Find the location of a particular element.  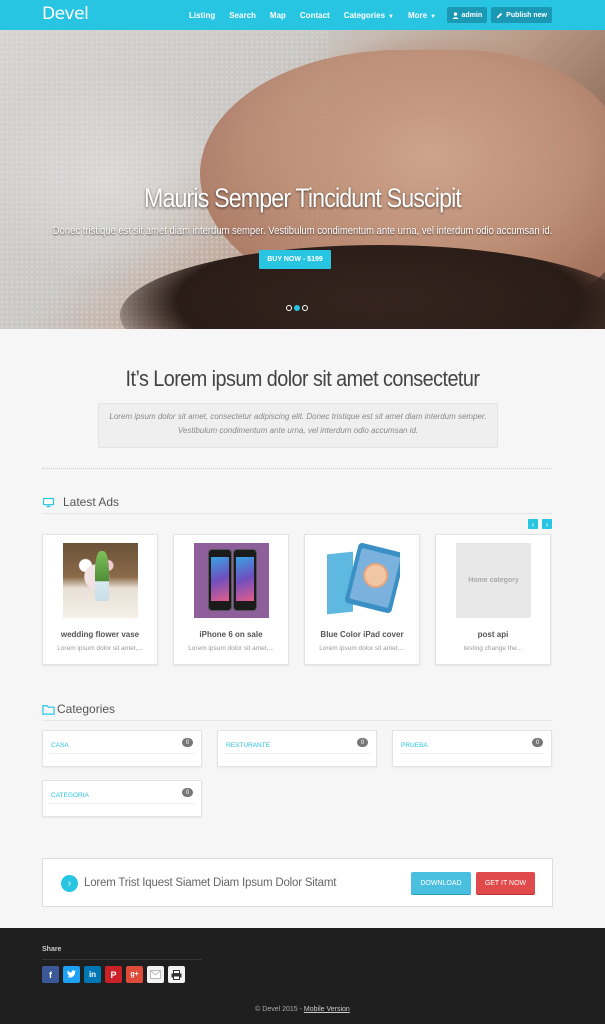

copyright: © Devel 2015 - Mobile Version is located at coordinates (302, 1009).